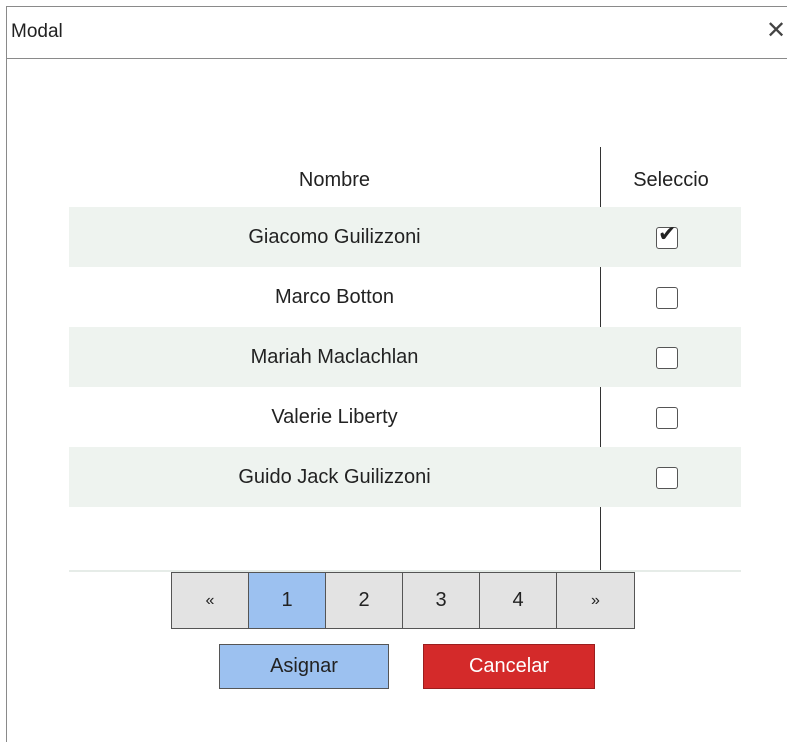  What do you see at coordinates (595, 600) in the screenshot?
I see `pagination-next-button: »` at bounding box center [595, 600].